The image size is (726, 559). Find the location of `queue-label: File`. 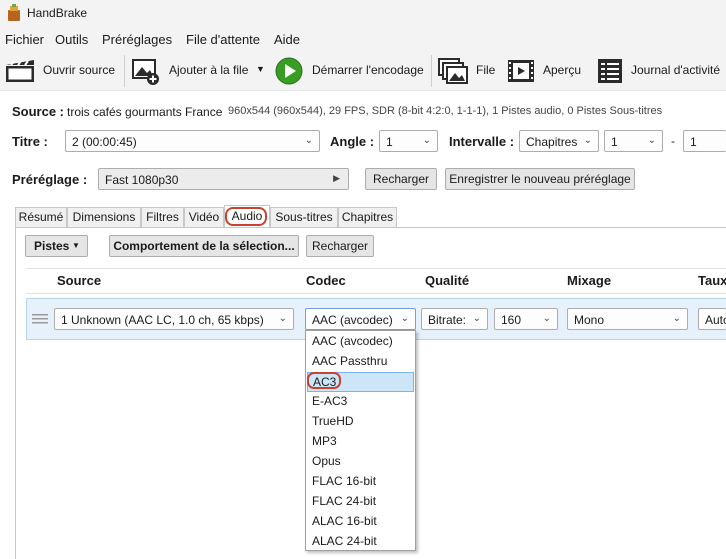

queue-label: File is located at coordinates (486, 70).